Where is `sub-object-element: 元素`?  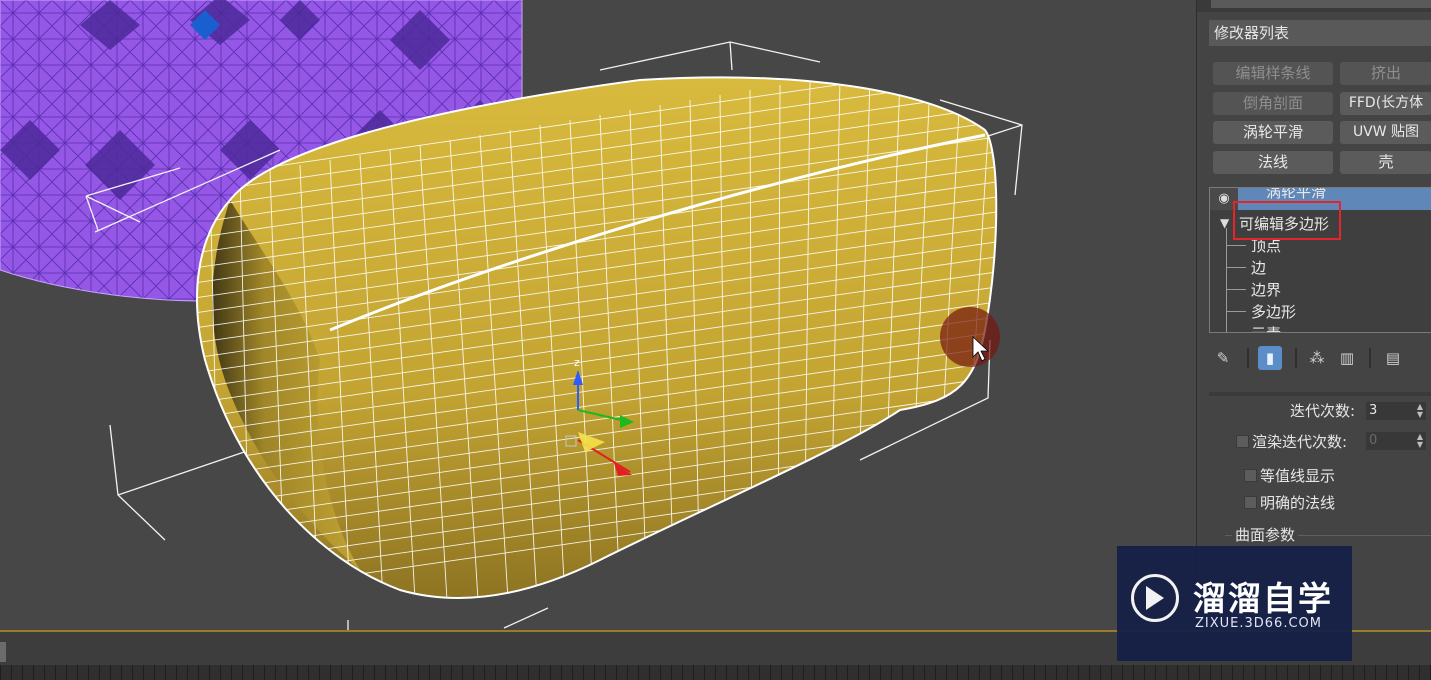
sub-object-element: 元素 is located at coordinates (1266, 327).